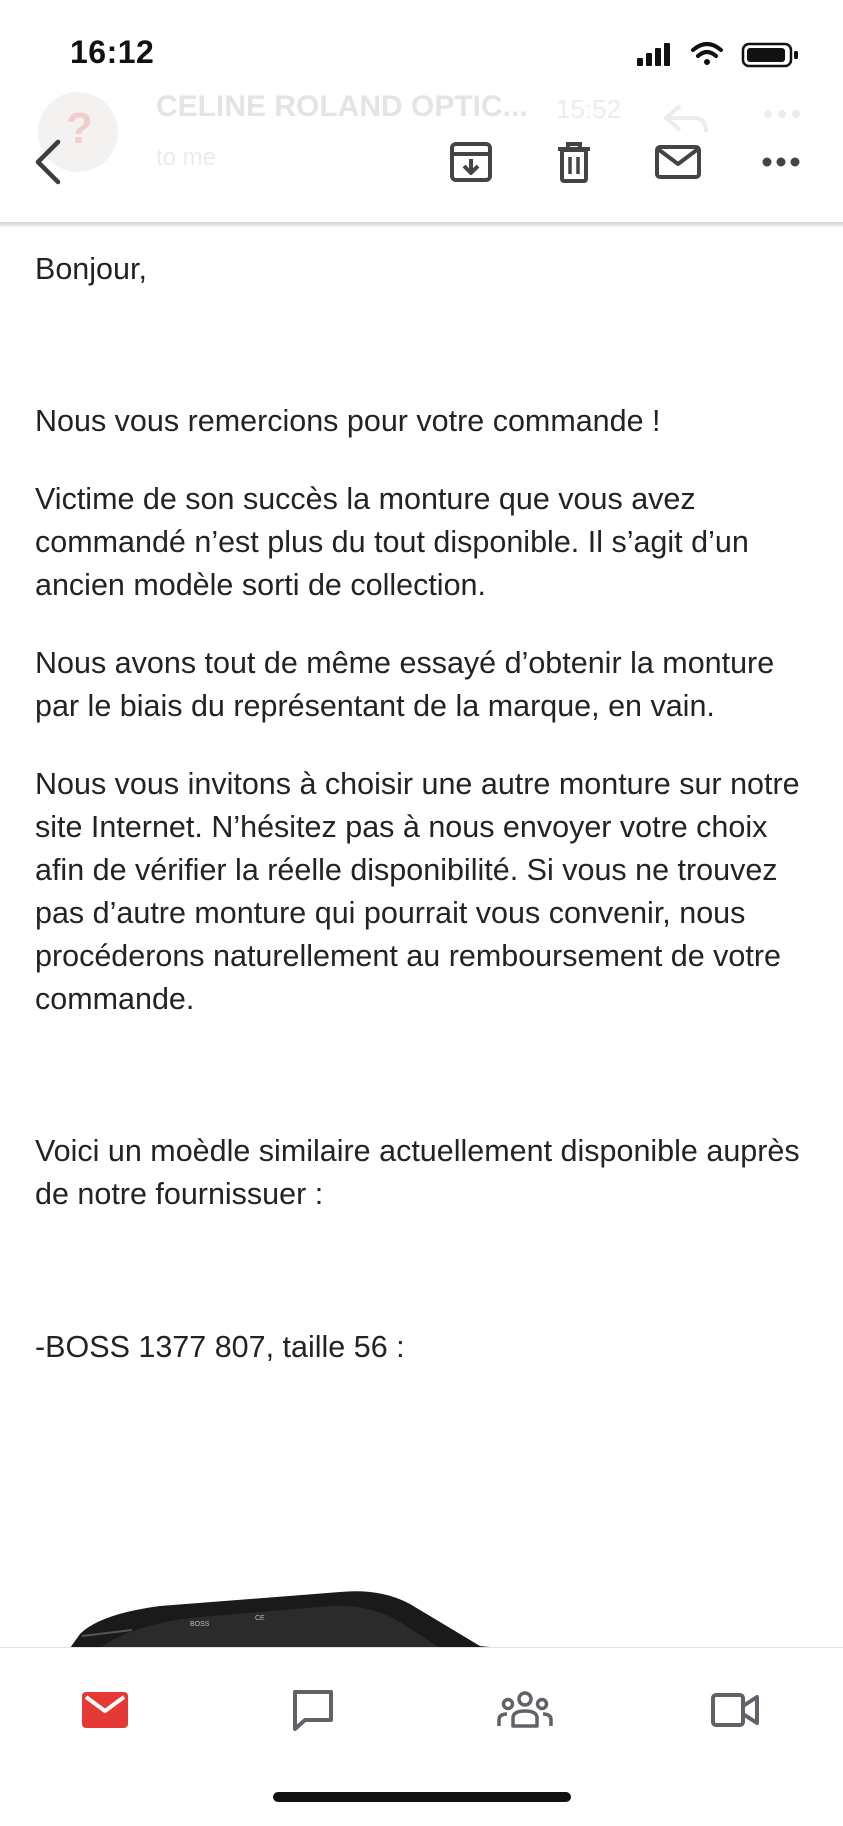 This screenshot has height=1826, width=843. I want to click on back-button, so click(48, 162).